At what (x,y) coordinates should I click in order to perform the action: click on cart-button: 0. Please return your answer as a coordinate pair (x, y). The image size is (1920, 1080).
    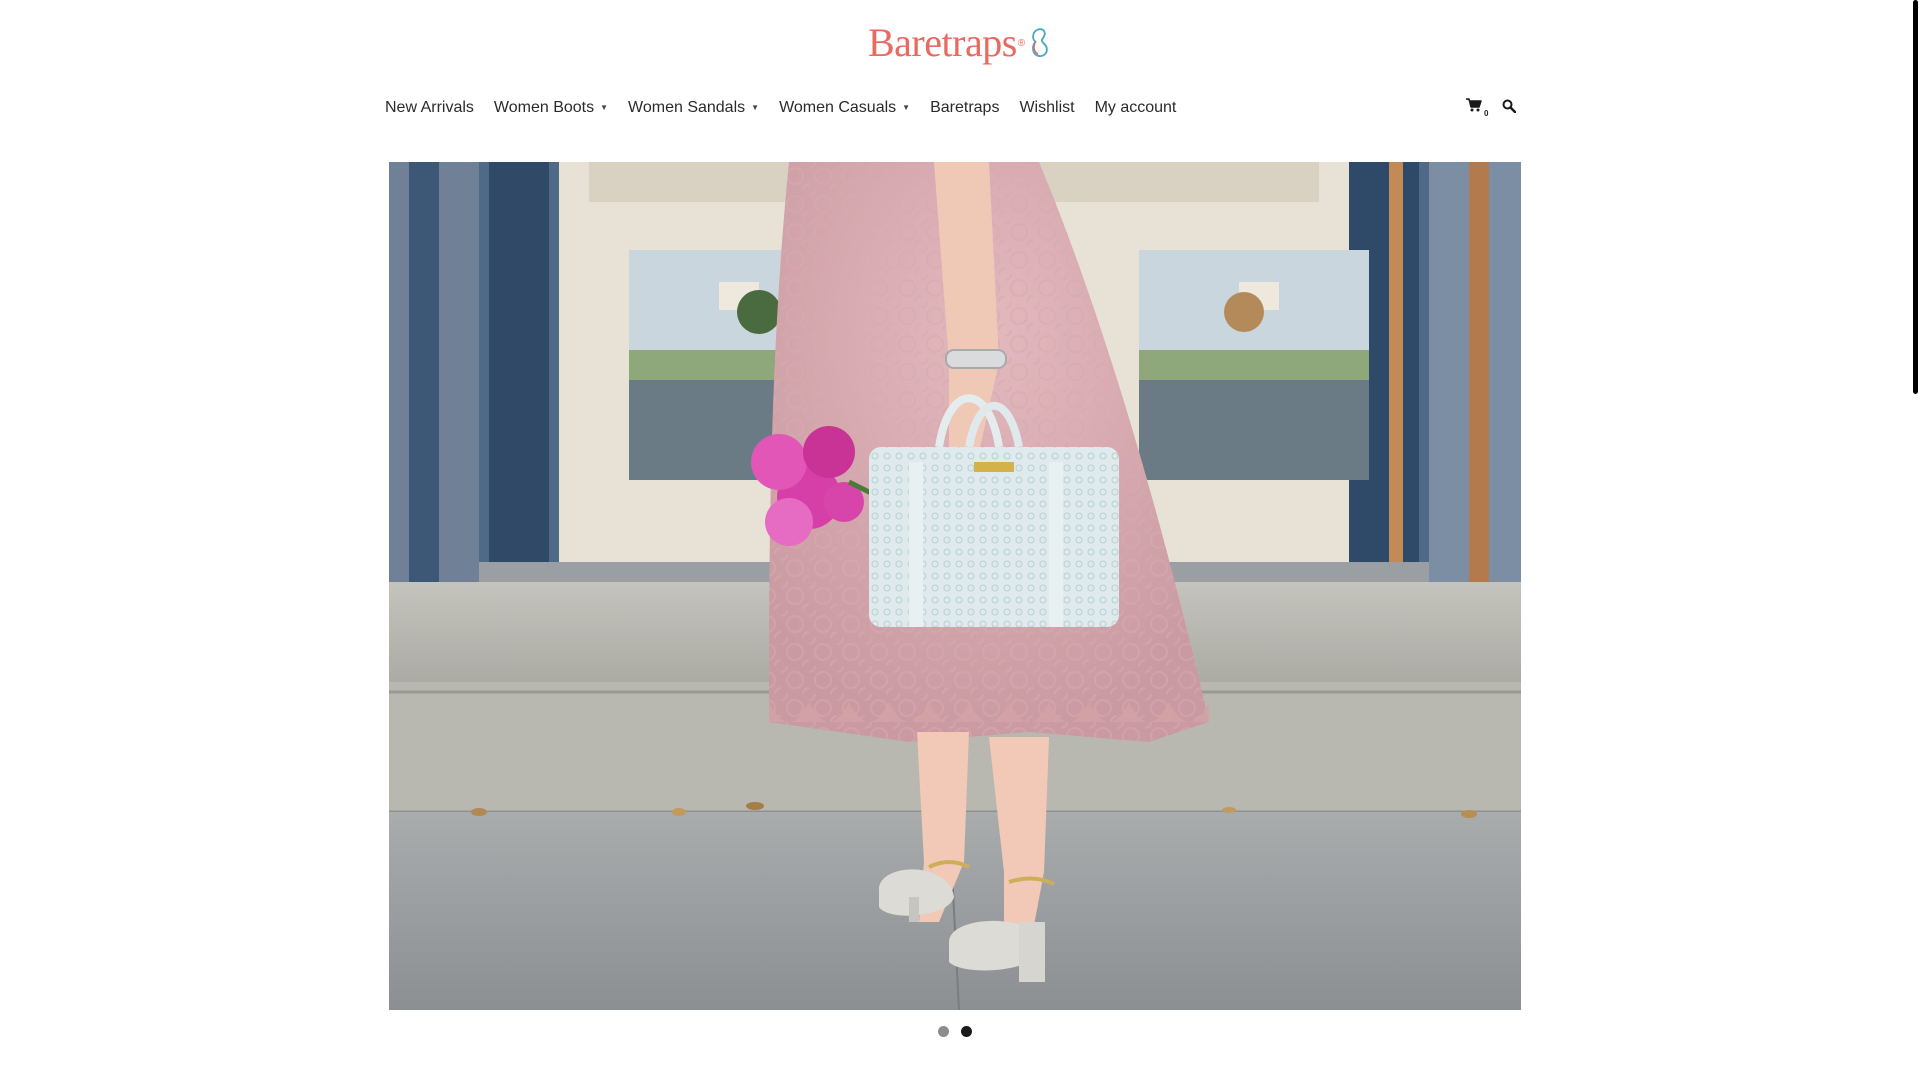
    Looking at the image, I should click on (1477, 108).